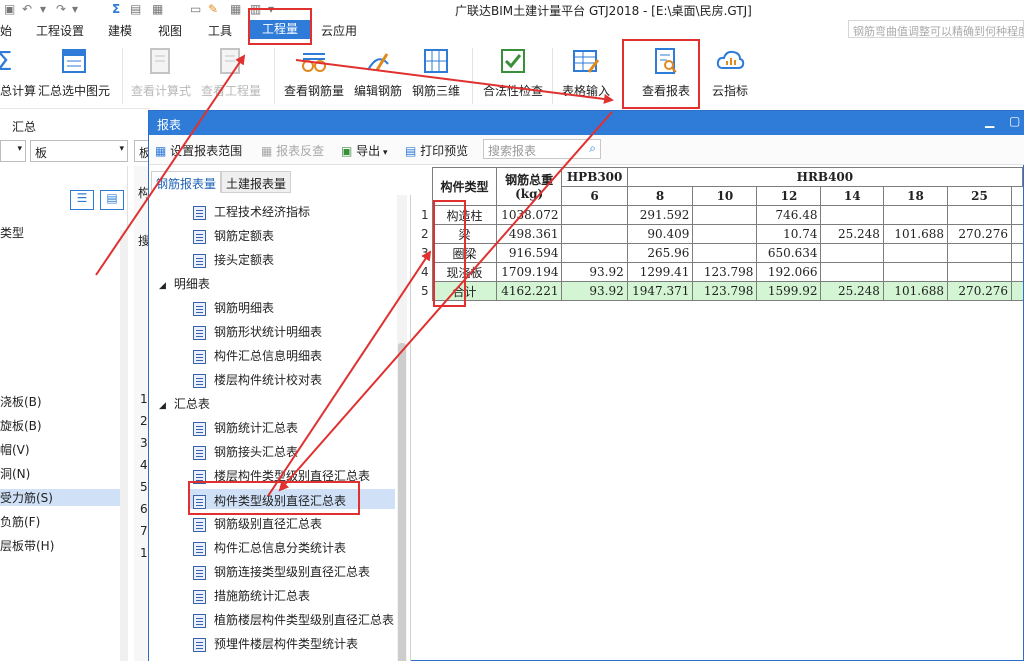 This screenshot has width=1024, height=661. Describe the element at coordinates (233, 237) in the screenshot. I see `tree-item: 钢筋定额表` at that location.